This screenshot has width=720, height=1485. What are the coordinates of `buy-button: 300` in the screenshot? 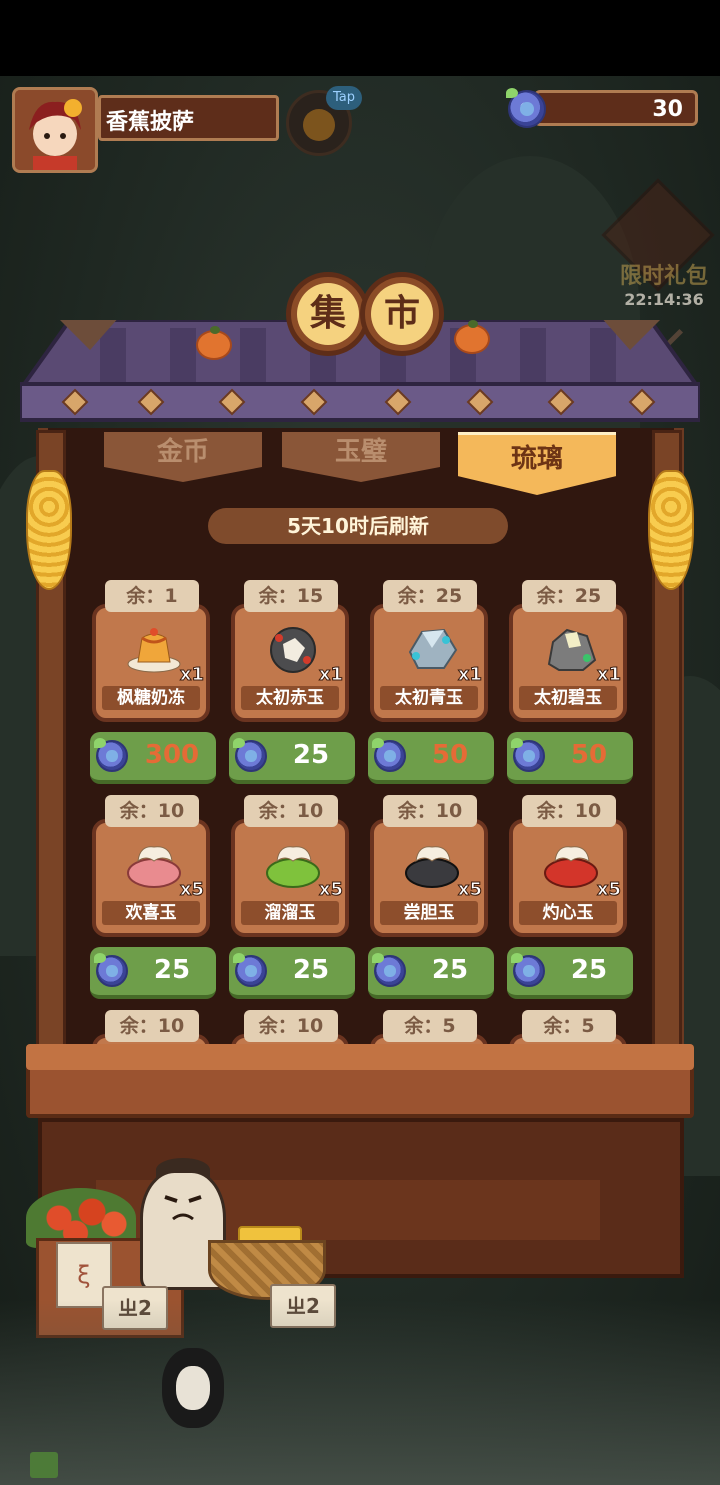 It's located at (153, 758).